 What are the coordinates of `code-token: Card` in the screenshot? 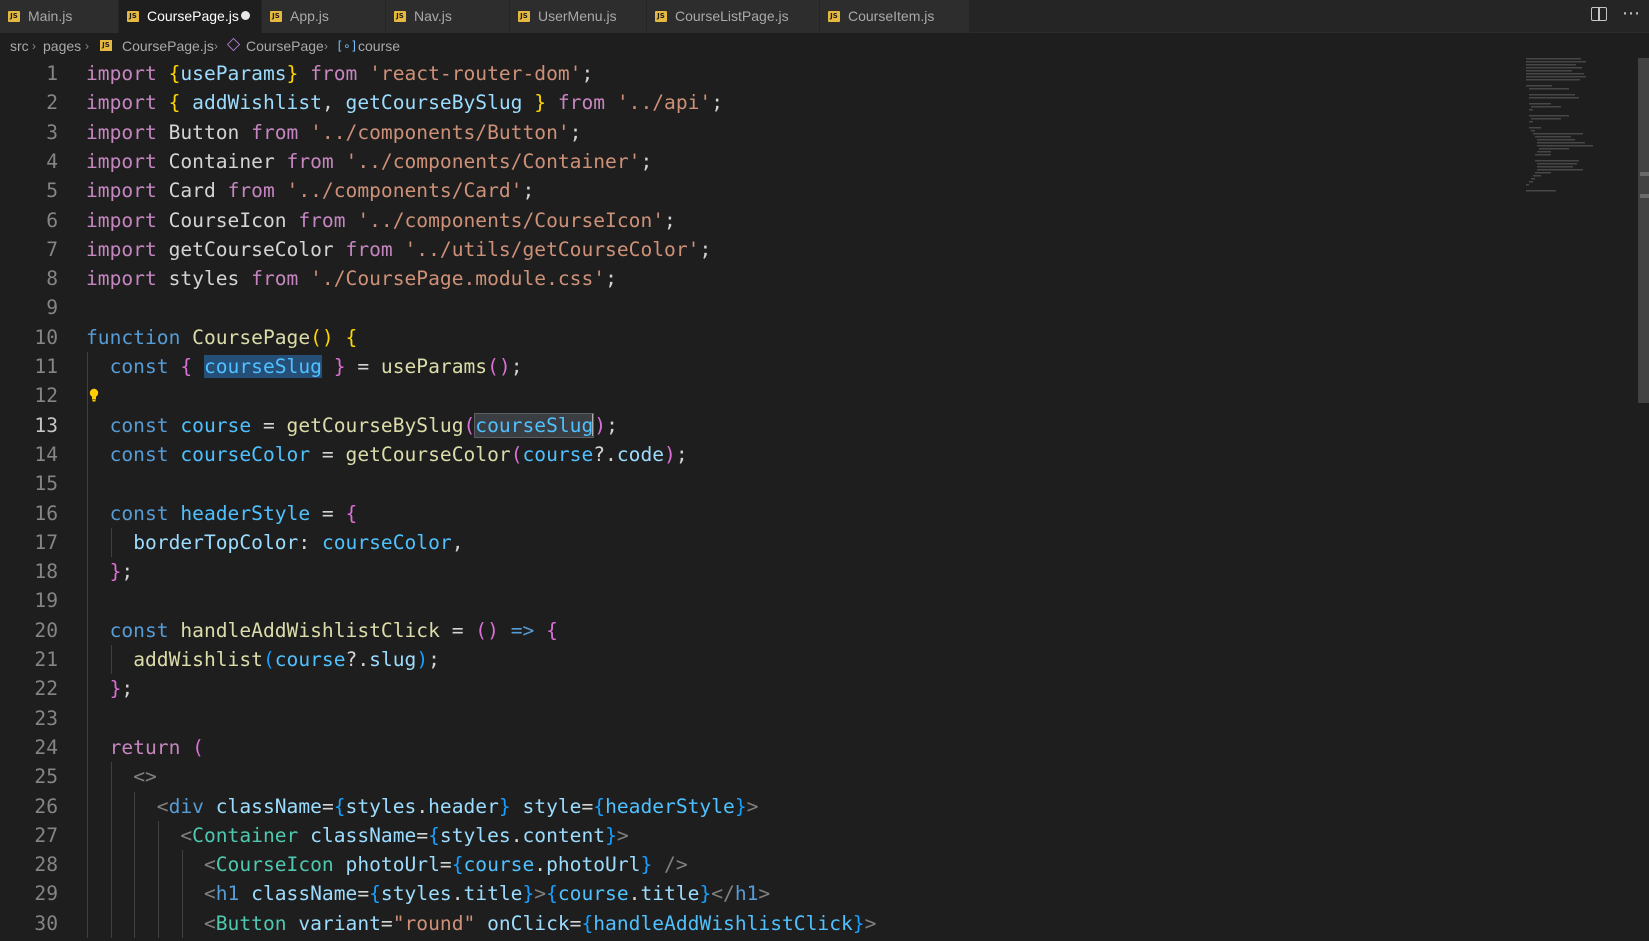 It's located at (192, 191).